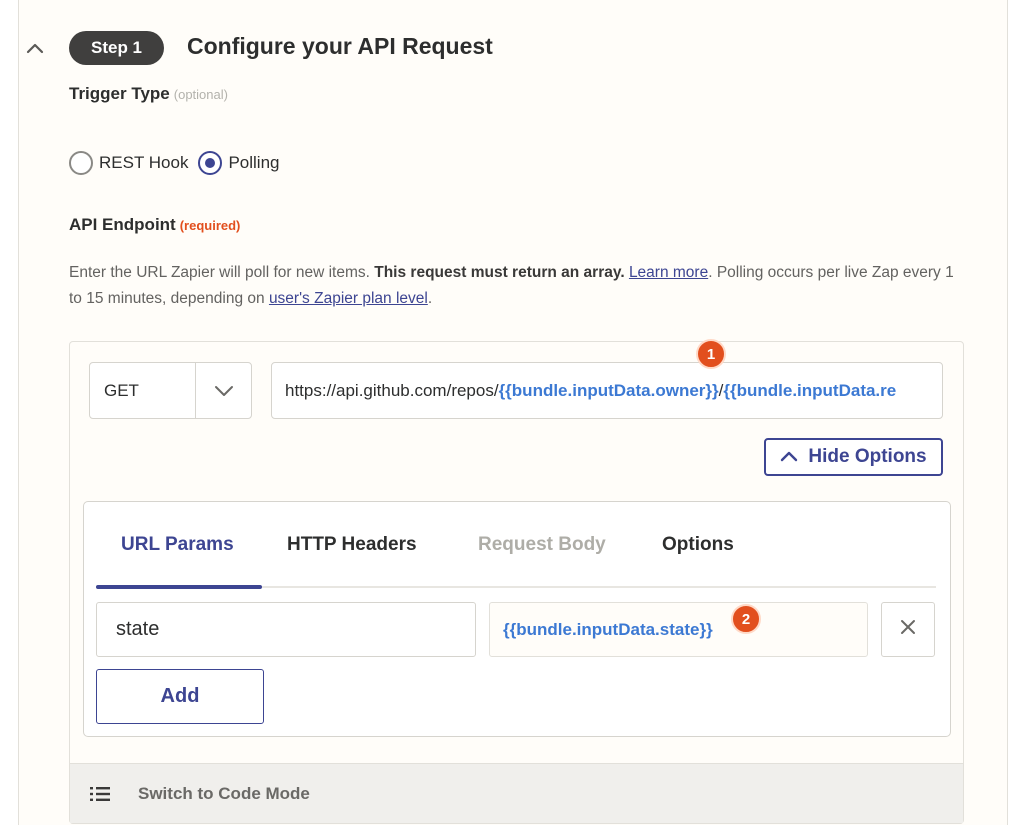 The width and height of the screenshot is (1010, 825). Describe the element at coordinates (352, 545) in the screenshot. I see `tab-http-headers: HTTP Headers` at that location.